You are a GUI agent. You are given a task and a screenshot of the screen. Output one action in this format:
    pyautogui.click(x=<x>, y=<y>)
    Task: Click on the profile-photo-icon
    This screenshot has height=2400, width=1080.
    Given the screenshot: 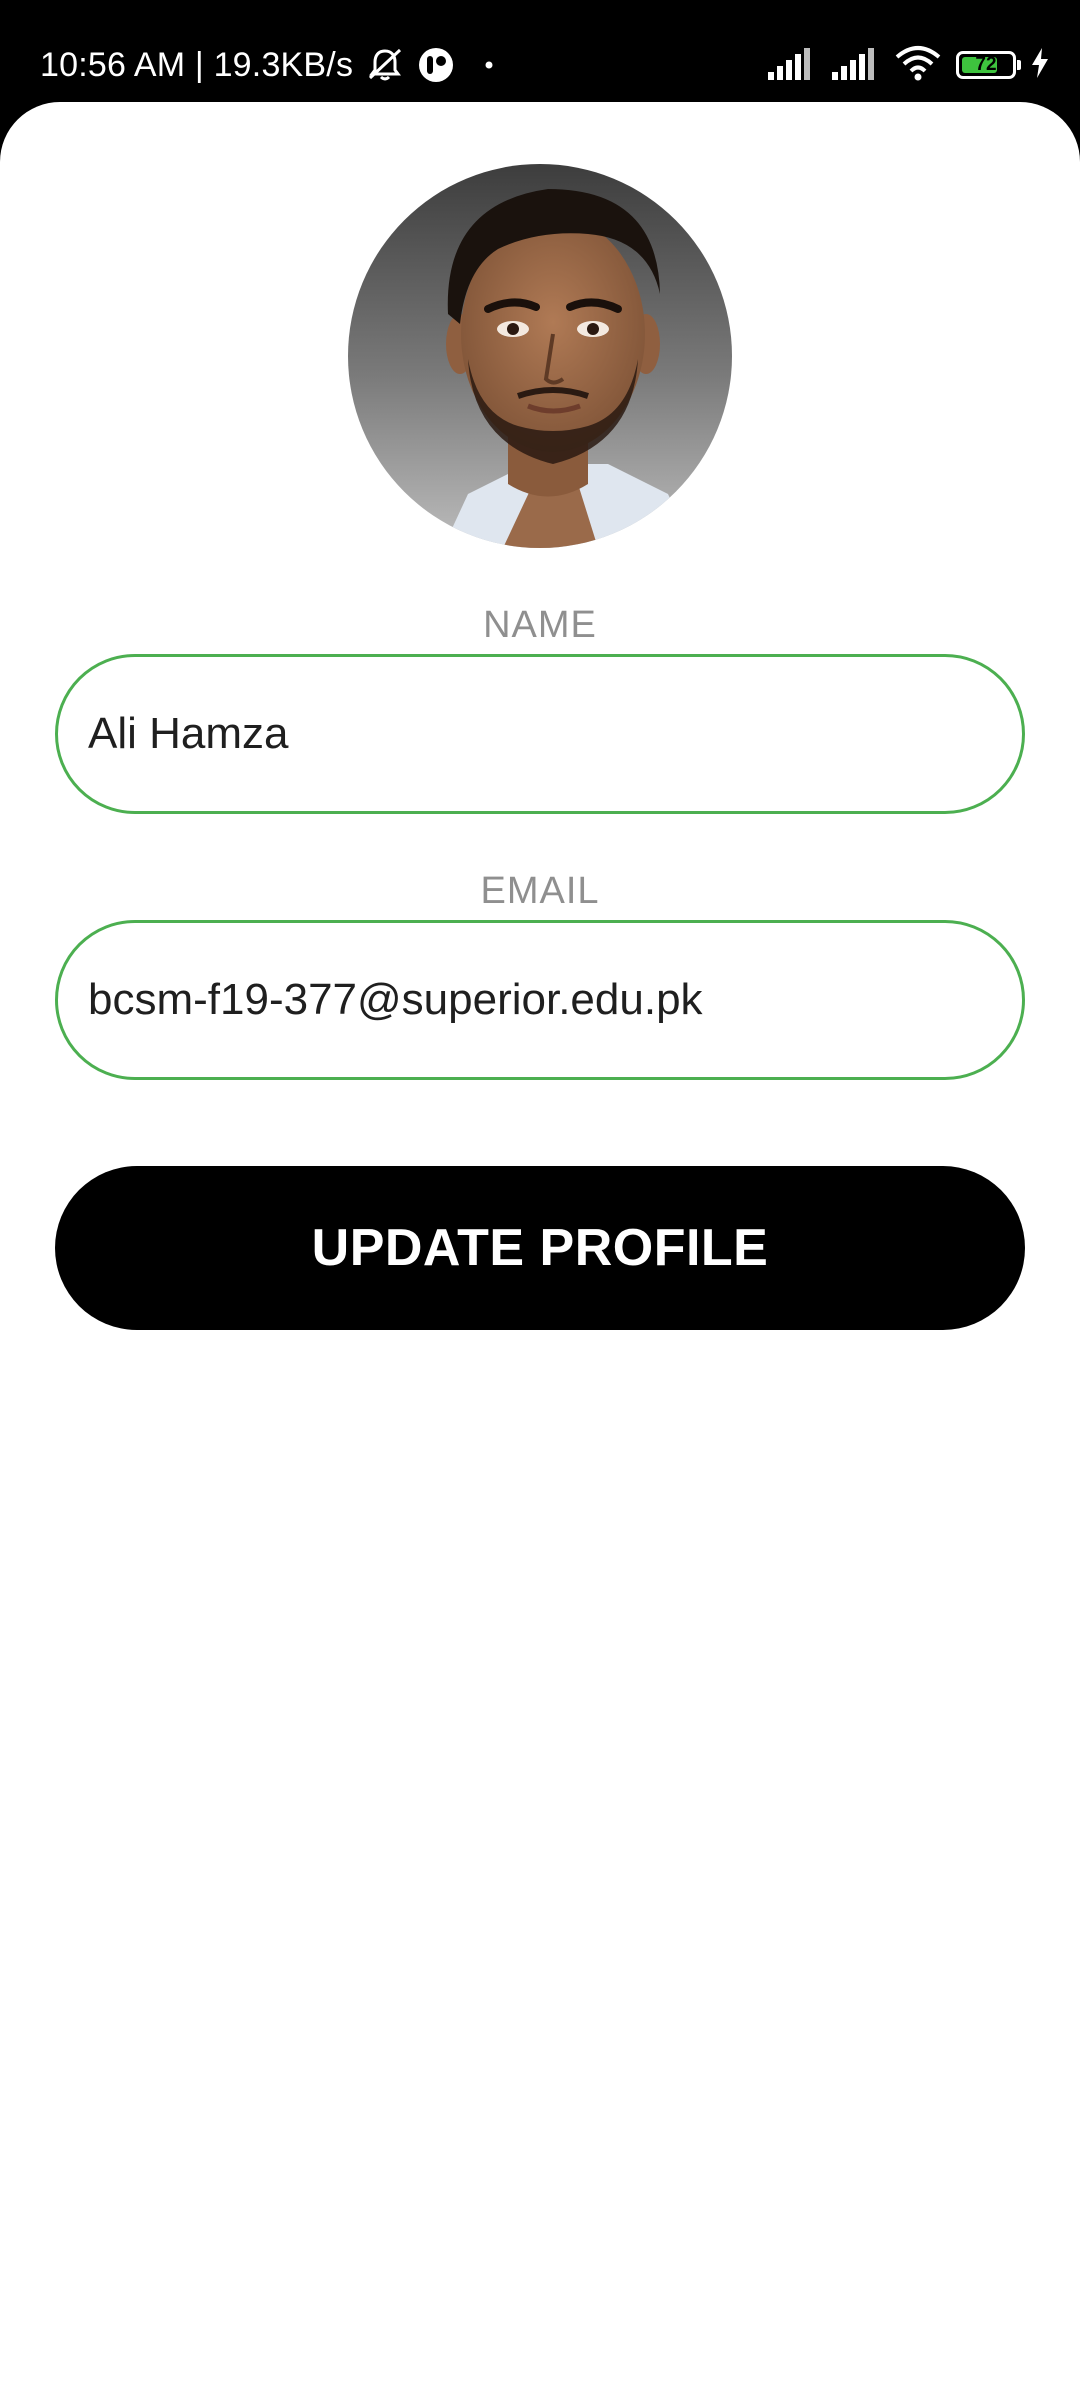 What is the action you would take?
    pyautogui.click(x=540, y=356)
    